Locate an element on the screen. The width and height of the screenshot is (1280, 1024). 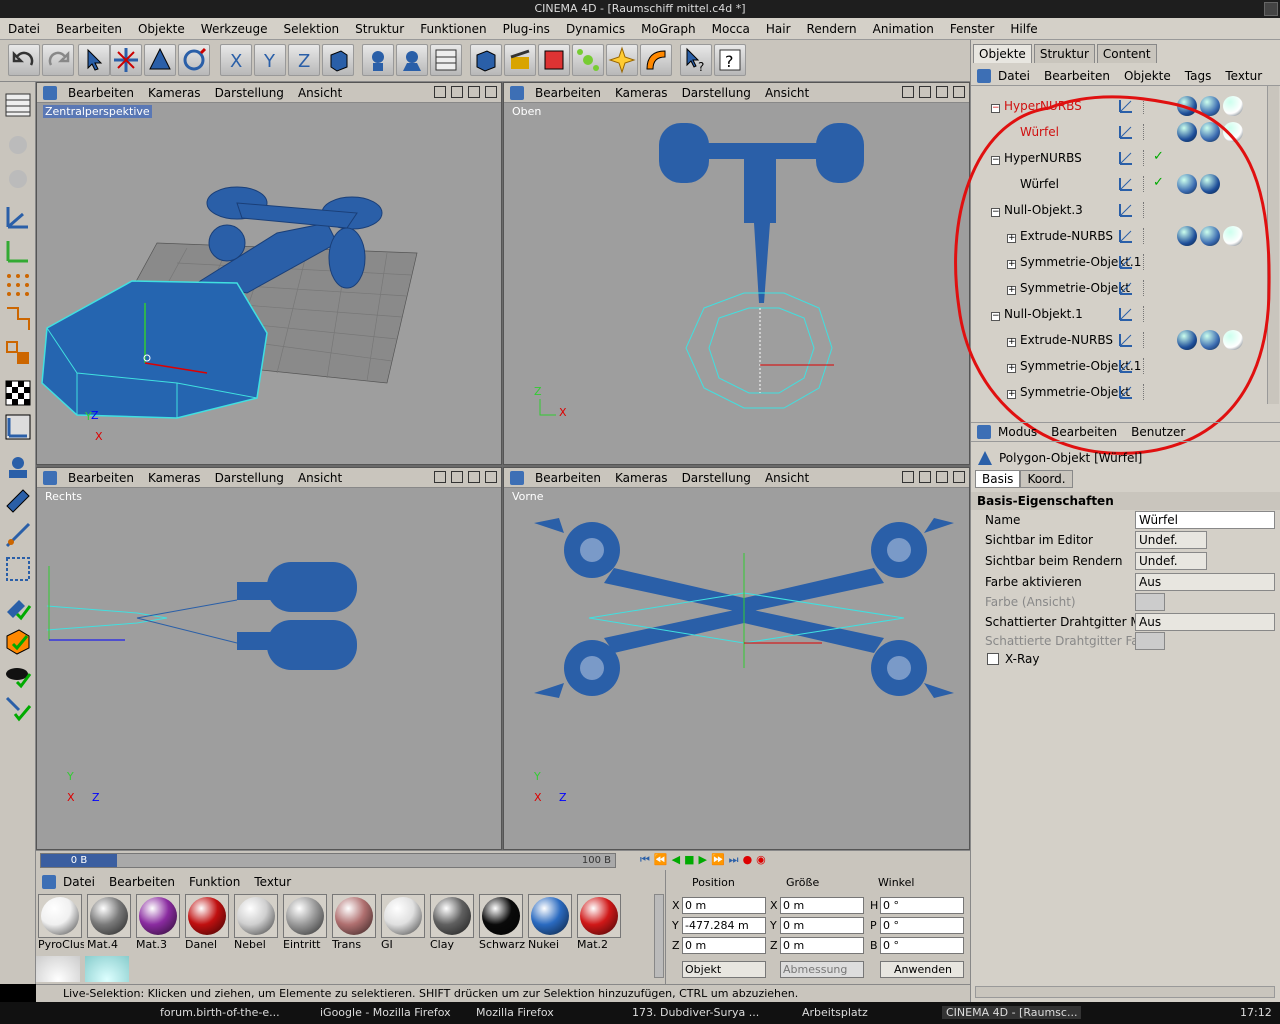
record-icon: ● is located at coordinates (748, 860).